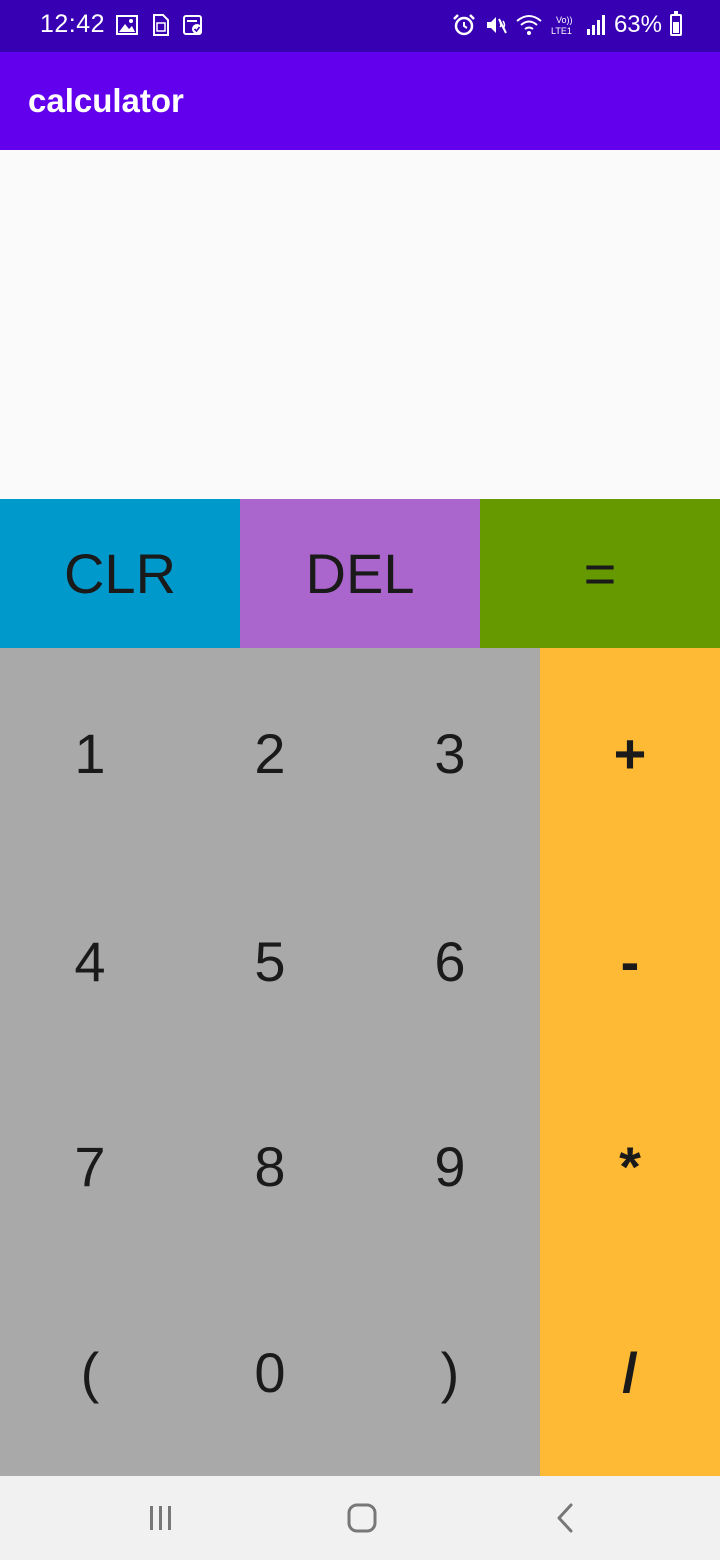  I want to click on svg-text: Vo)), so click(564, 20).